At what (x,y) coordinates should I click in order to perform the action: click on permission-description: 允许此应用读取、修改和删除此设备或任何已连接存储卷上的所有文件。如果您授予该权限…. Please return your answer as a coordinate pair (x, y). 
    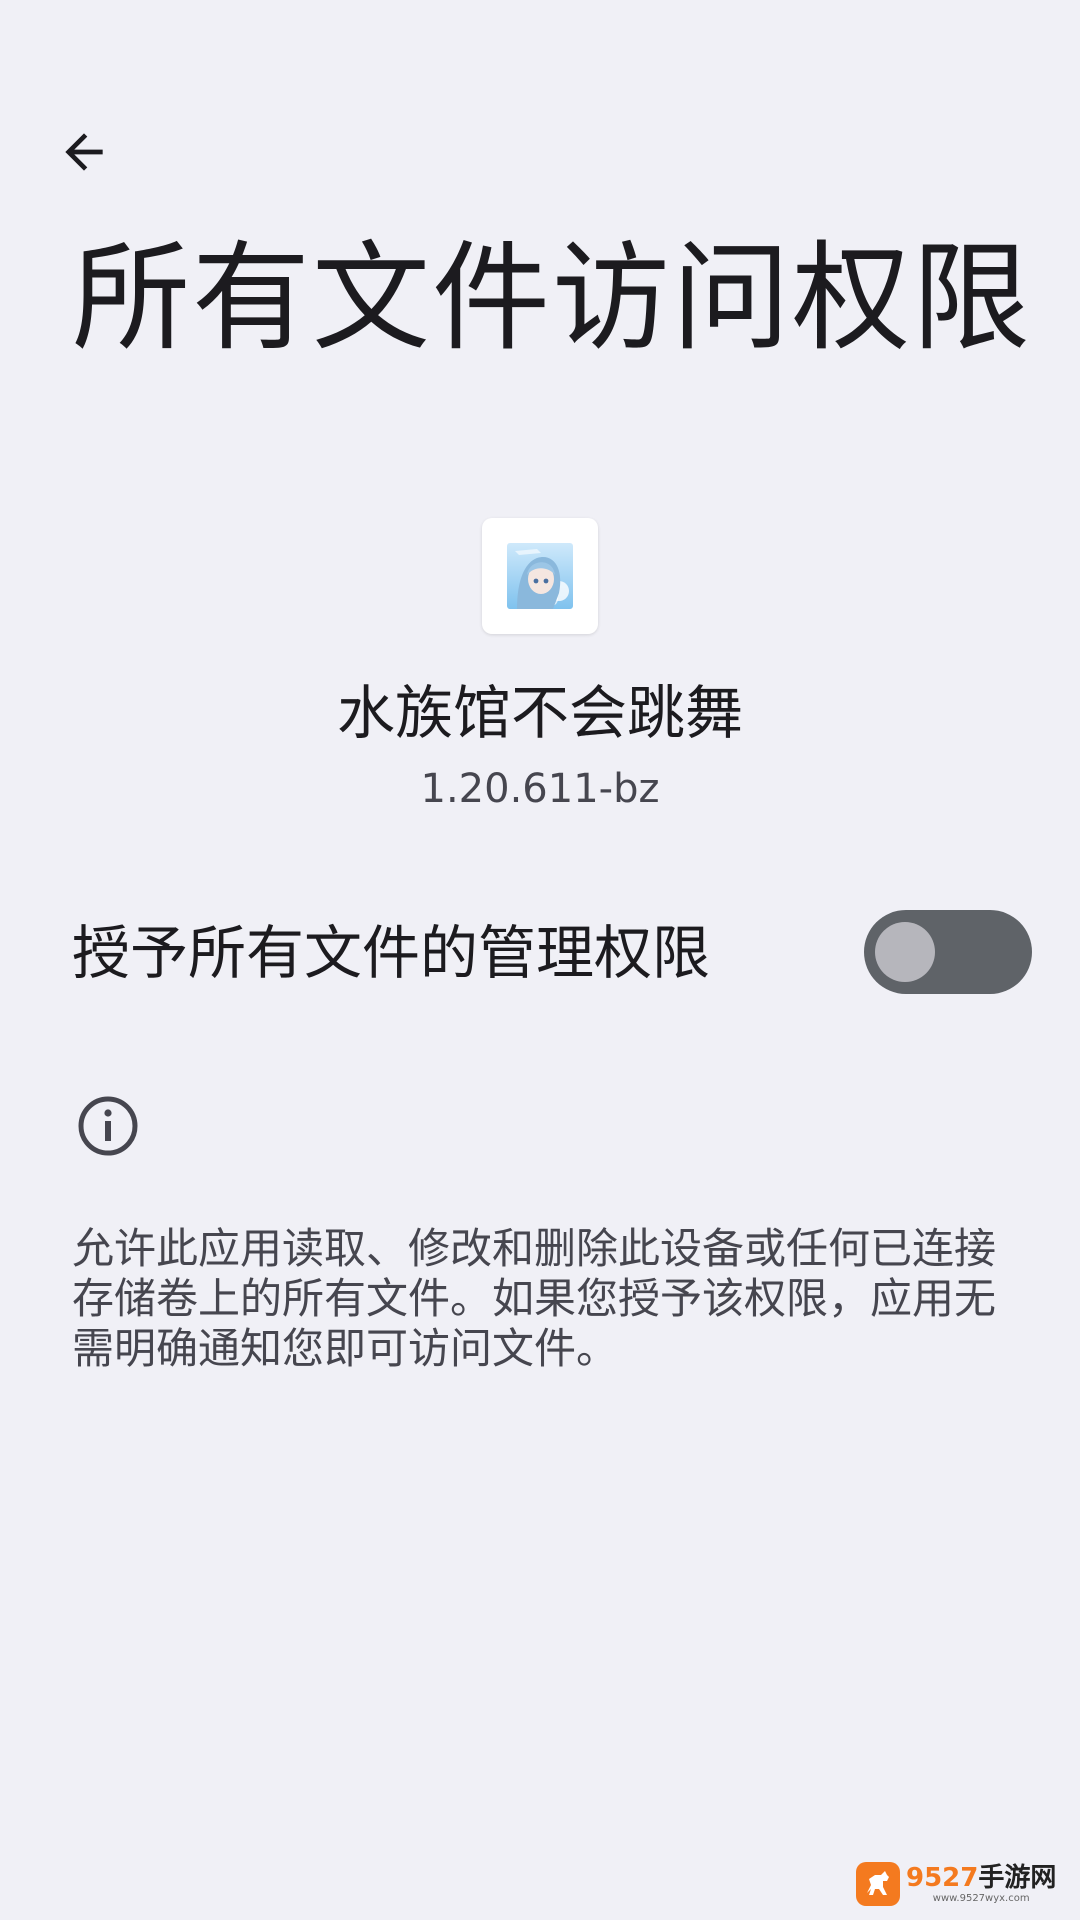
    Looking at the image, I should click on (534, 1298).